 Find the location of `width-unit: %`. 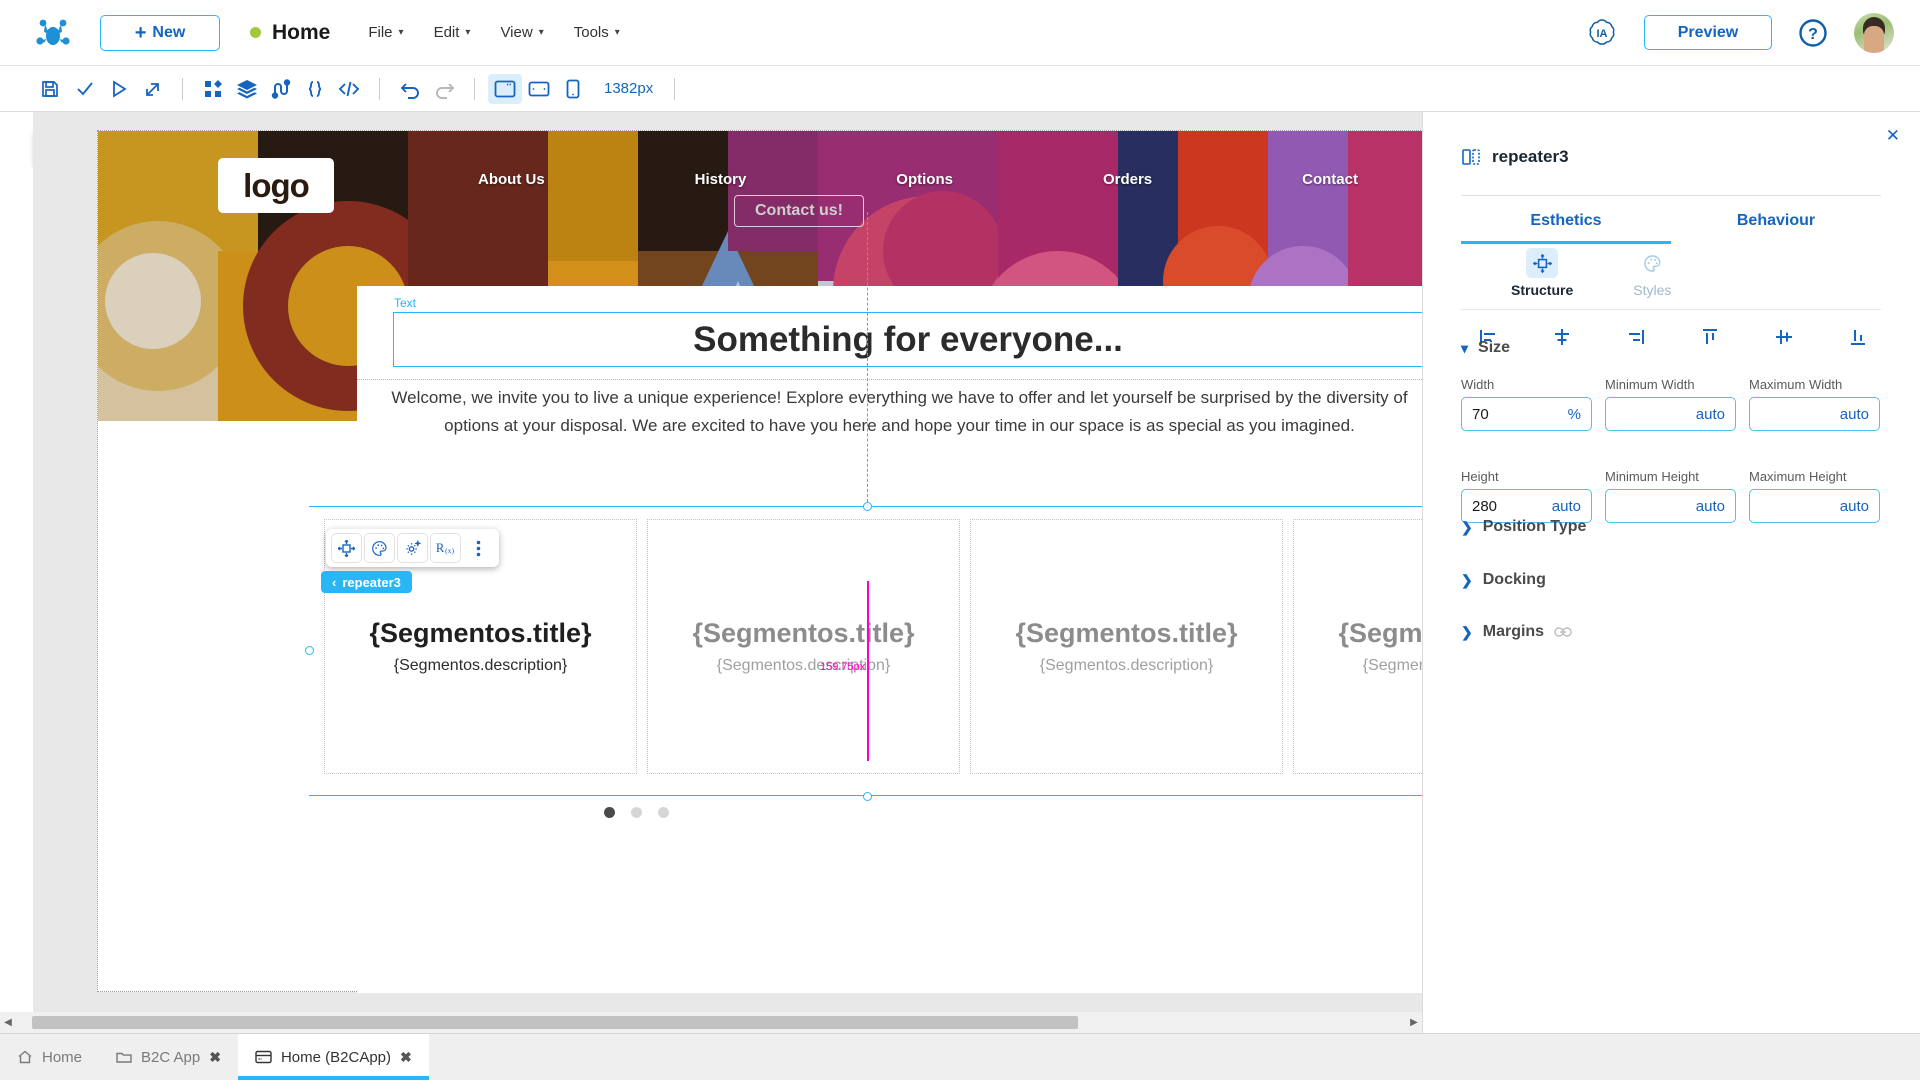

width-unit: % is located at coordinates (1574, 414).